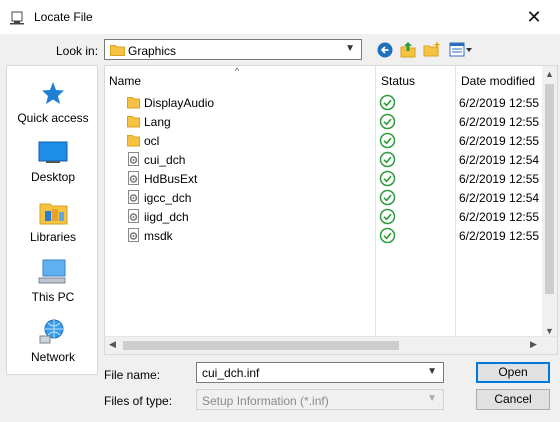 The image size is (560, 422). What do you see at coordinates (498, 81) in the screenshot?
I see `column-header-date: Date modified` at bounding box center [498, 81].